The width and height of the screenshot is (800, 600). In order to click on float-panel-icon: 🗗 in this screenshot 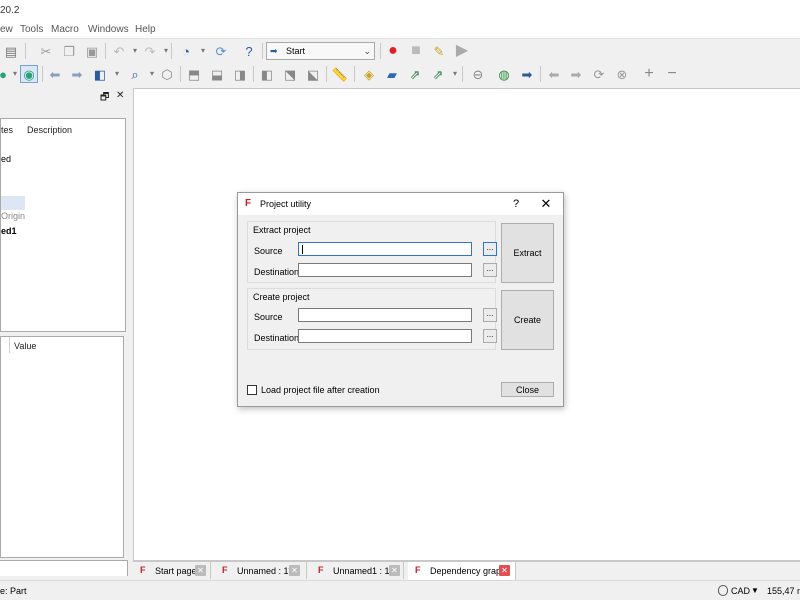, I will do `click(104, 98)`.